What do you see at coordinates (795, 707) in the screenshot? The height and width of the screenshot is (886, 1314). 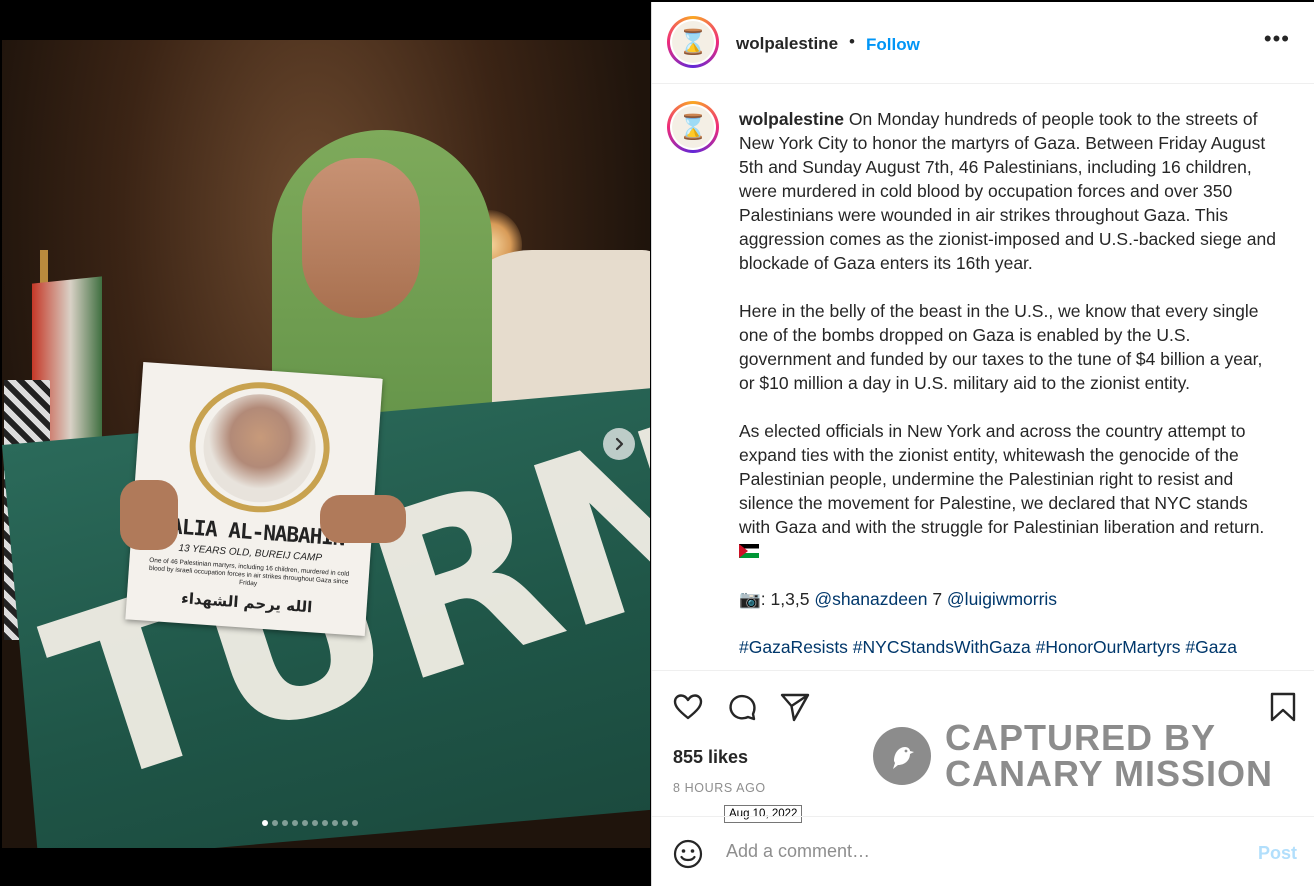 I see `share-icon` at bounding box center [795, 707].